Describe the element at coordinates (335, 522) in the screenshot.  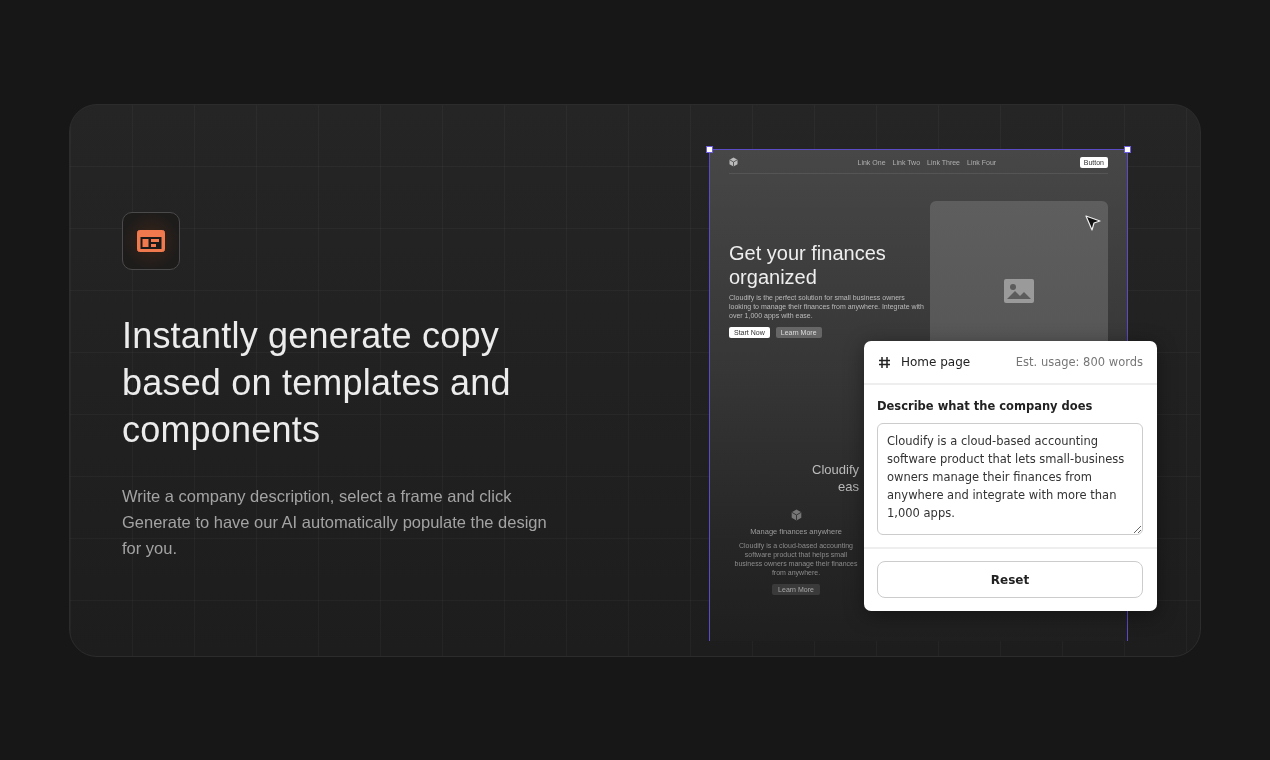
I see `feature-description: Write a company description, select a frame and click Generate to have our AI automatically populate the design for you.` at that location.